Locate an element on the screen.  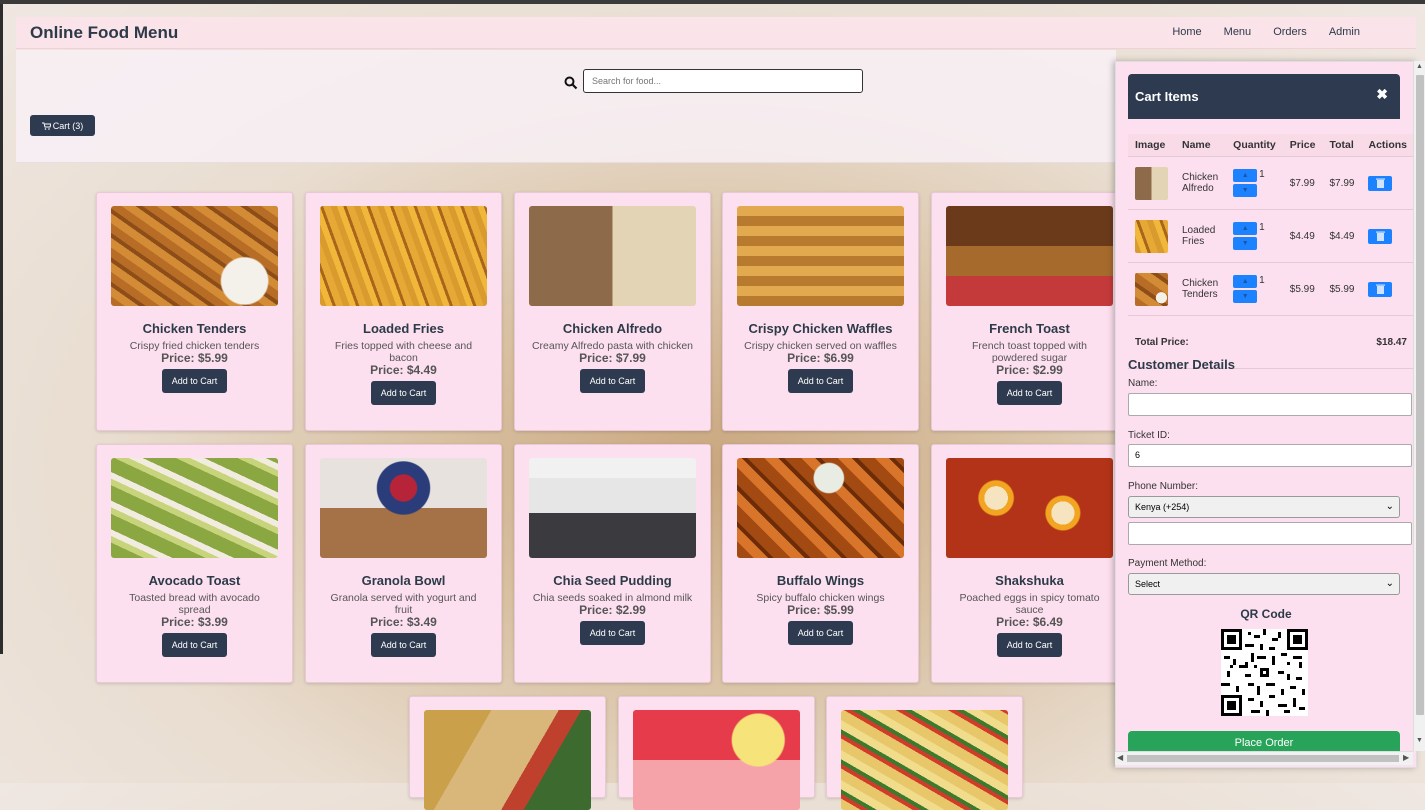
nav-home: Home is located at coordinates (1186, 32).